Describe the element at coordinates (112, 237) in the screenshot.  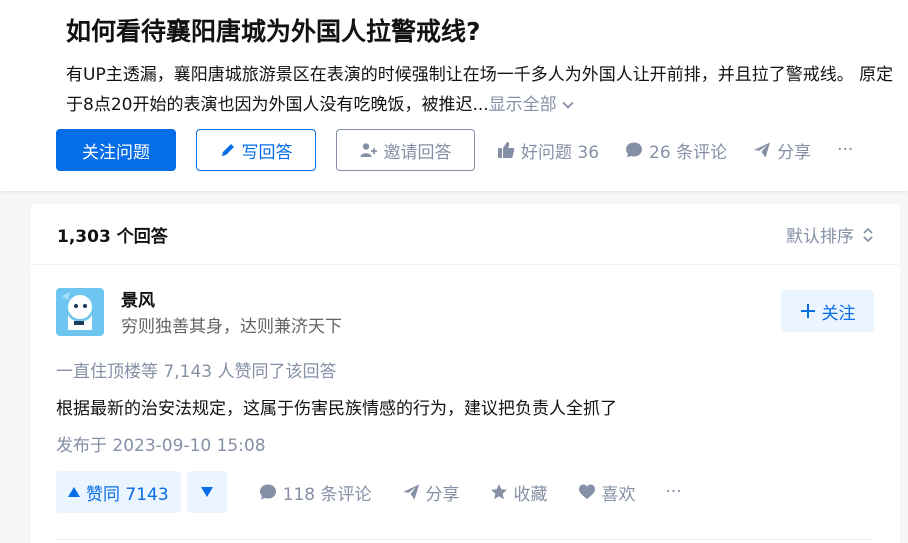
I see `answer-count: 1,303 个回答` at that location.